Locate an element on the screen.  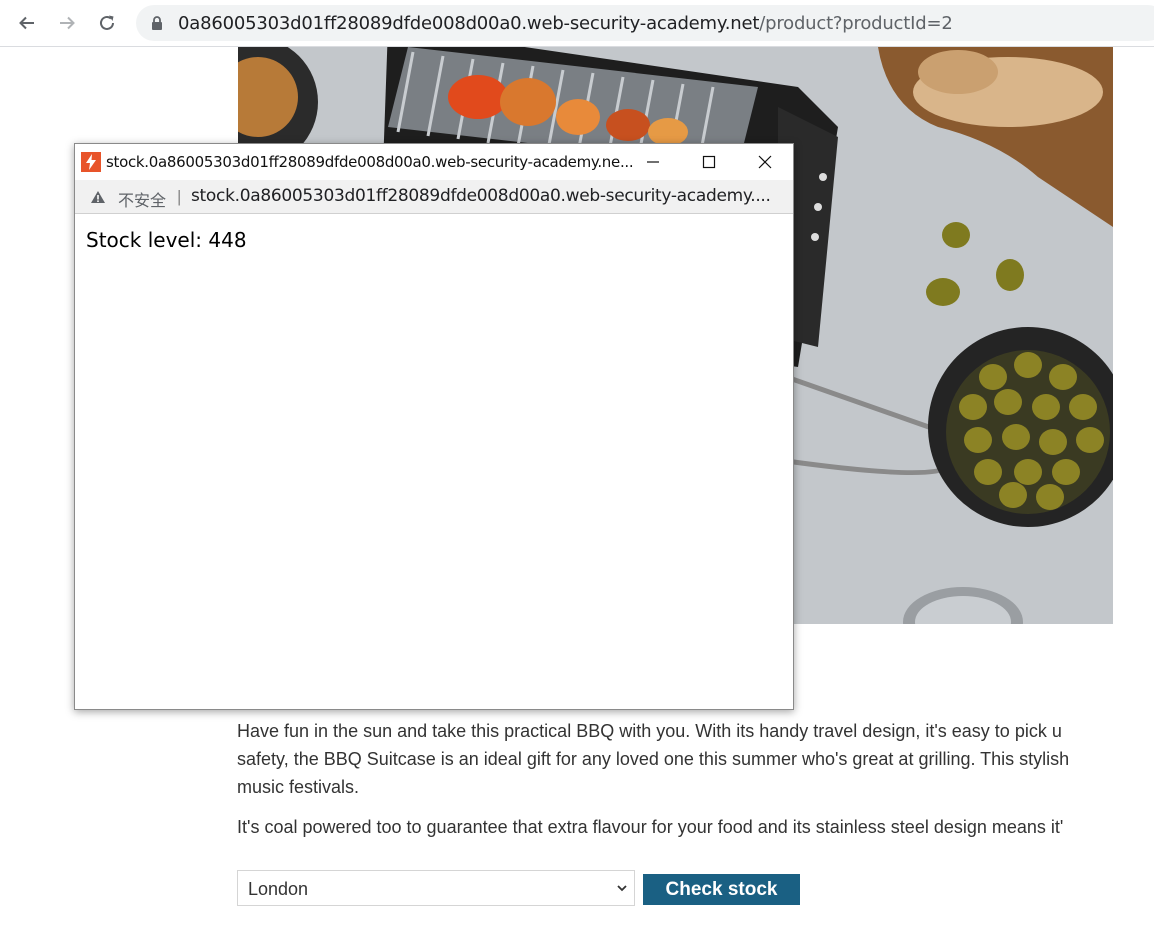
url-path: /product?productId=2 is located at coordinates (856, 23).